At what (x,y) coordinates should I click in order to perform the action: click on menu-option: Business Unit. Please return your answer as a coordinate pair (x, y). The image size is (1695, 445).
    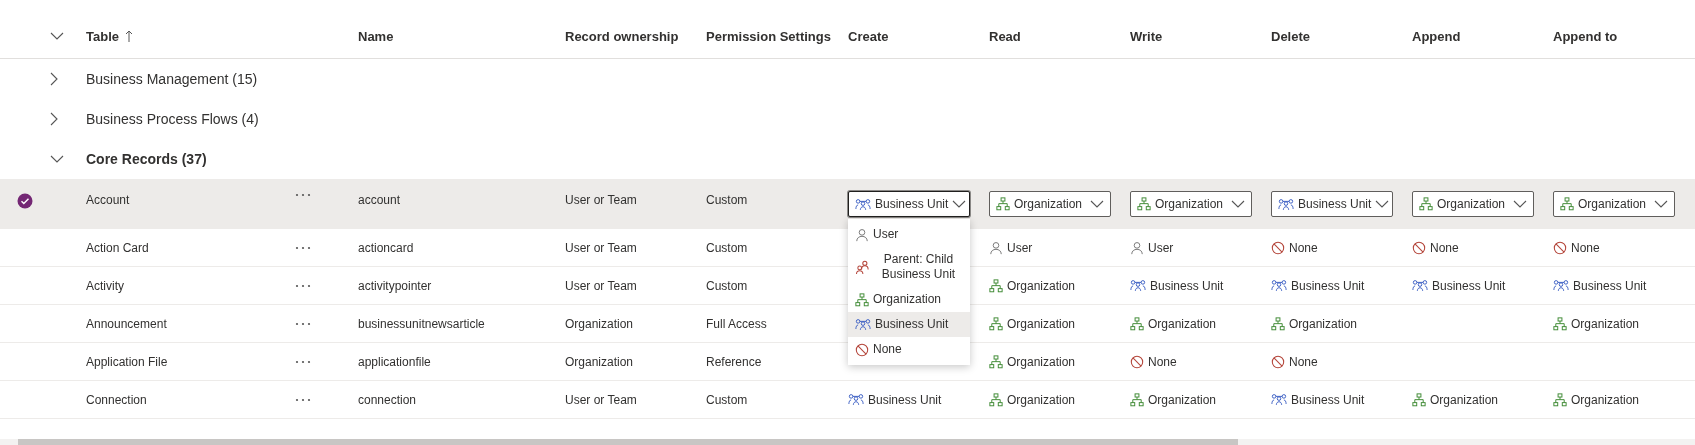
    Looking at the image, I should click on (909, 324).